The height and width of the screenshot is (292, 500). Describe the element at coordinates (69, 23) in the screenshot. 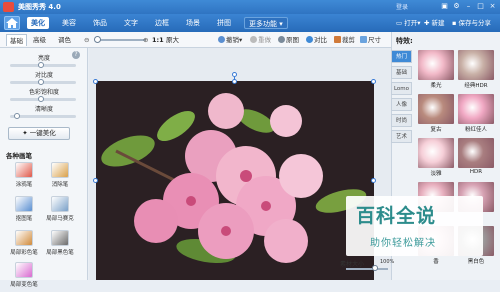

I see `tab-makeup: 美容` at that location.